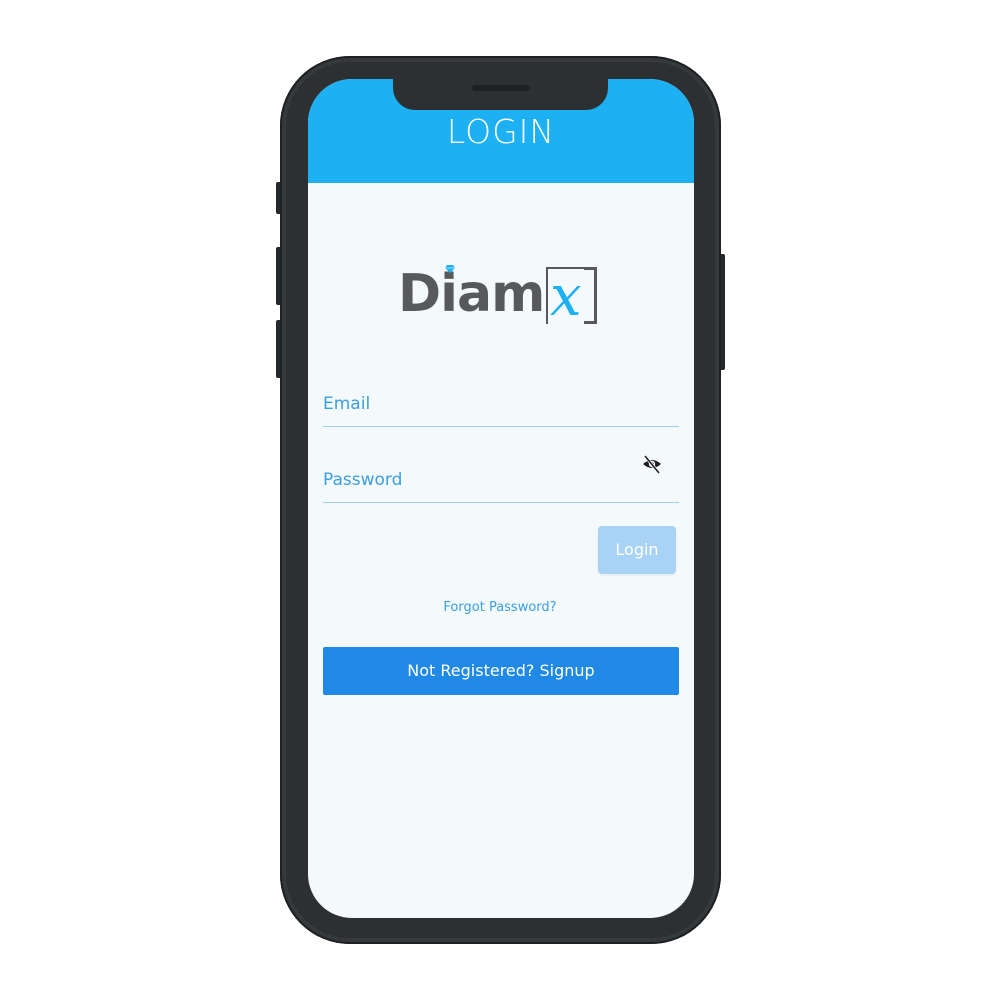 This screenshot has height=1000, width=1000. What do you see at coordinates (450, 269) in the screenshot?
I see `diamond-icon` at bounding box center [450, 269].